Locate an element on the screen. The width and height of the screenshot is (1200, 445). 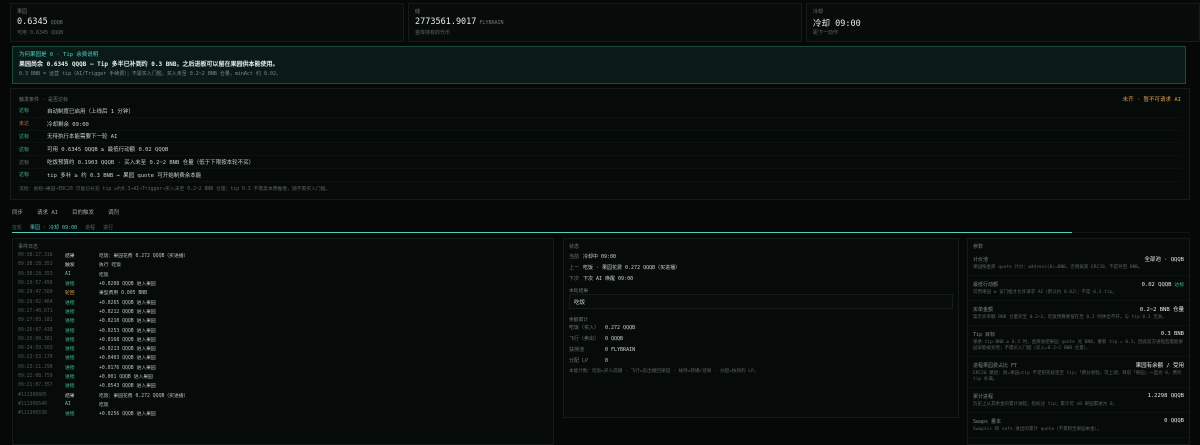
log-type: 触发 is located at coordinates (70, 266).